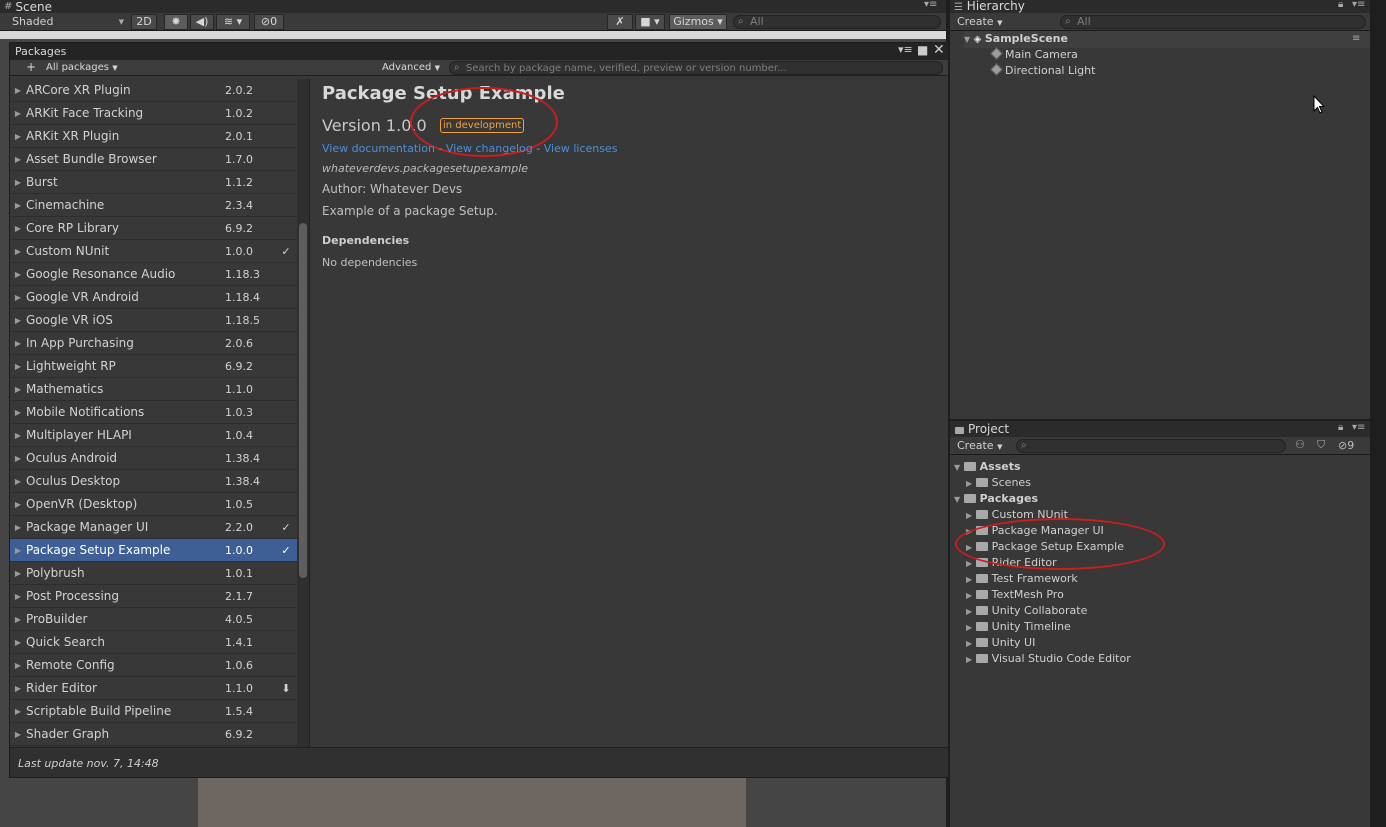  I want to click on project-root-assets: ▼ Assets, so click(987, 467).